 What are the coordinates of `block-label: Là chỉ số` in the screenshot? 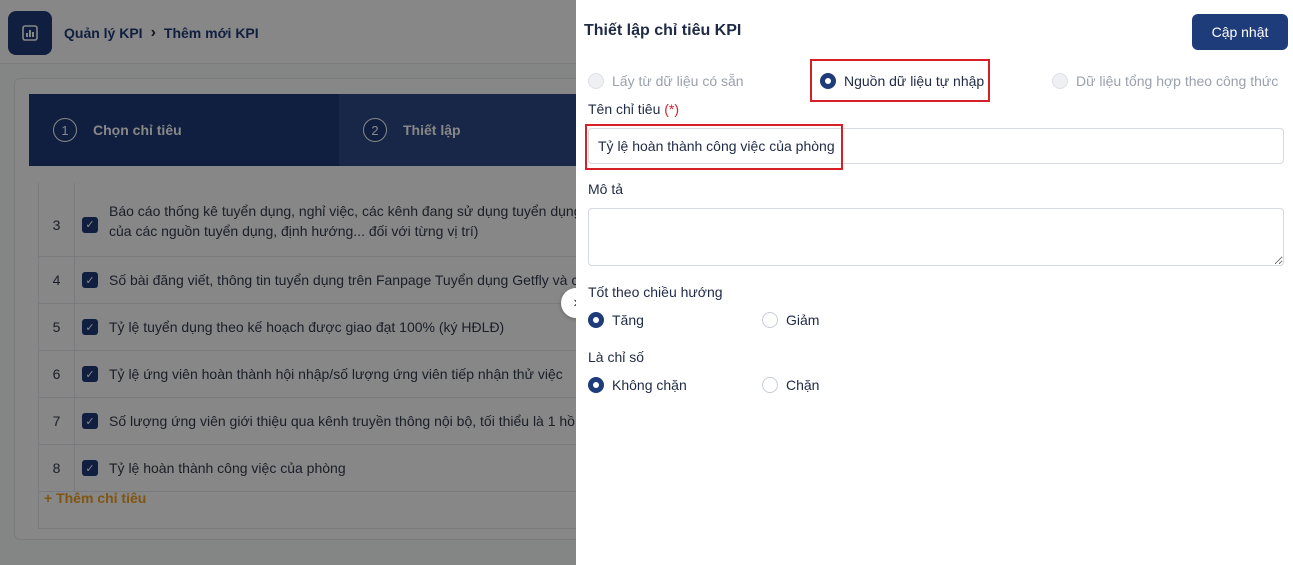 It's located at (616, 357).